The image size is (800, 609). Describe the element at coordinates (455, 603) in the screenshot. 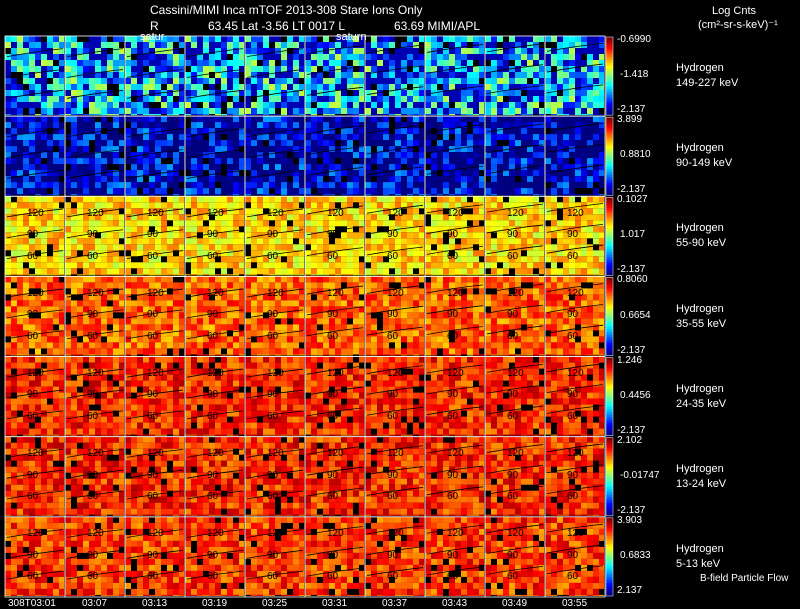

I see `time-axis-label: 03:43` at that location.